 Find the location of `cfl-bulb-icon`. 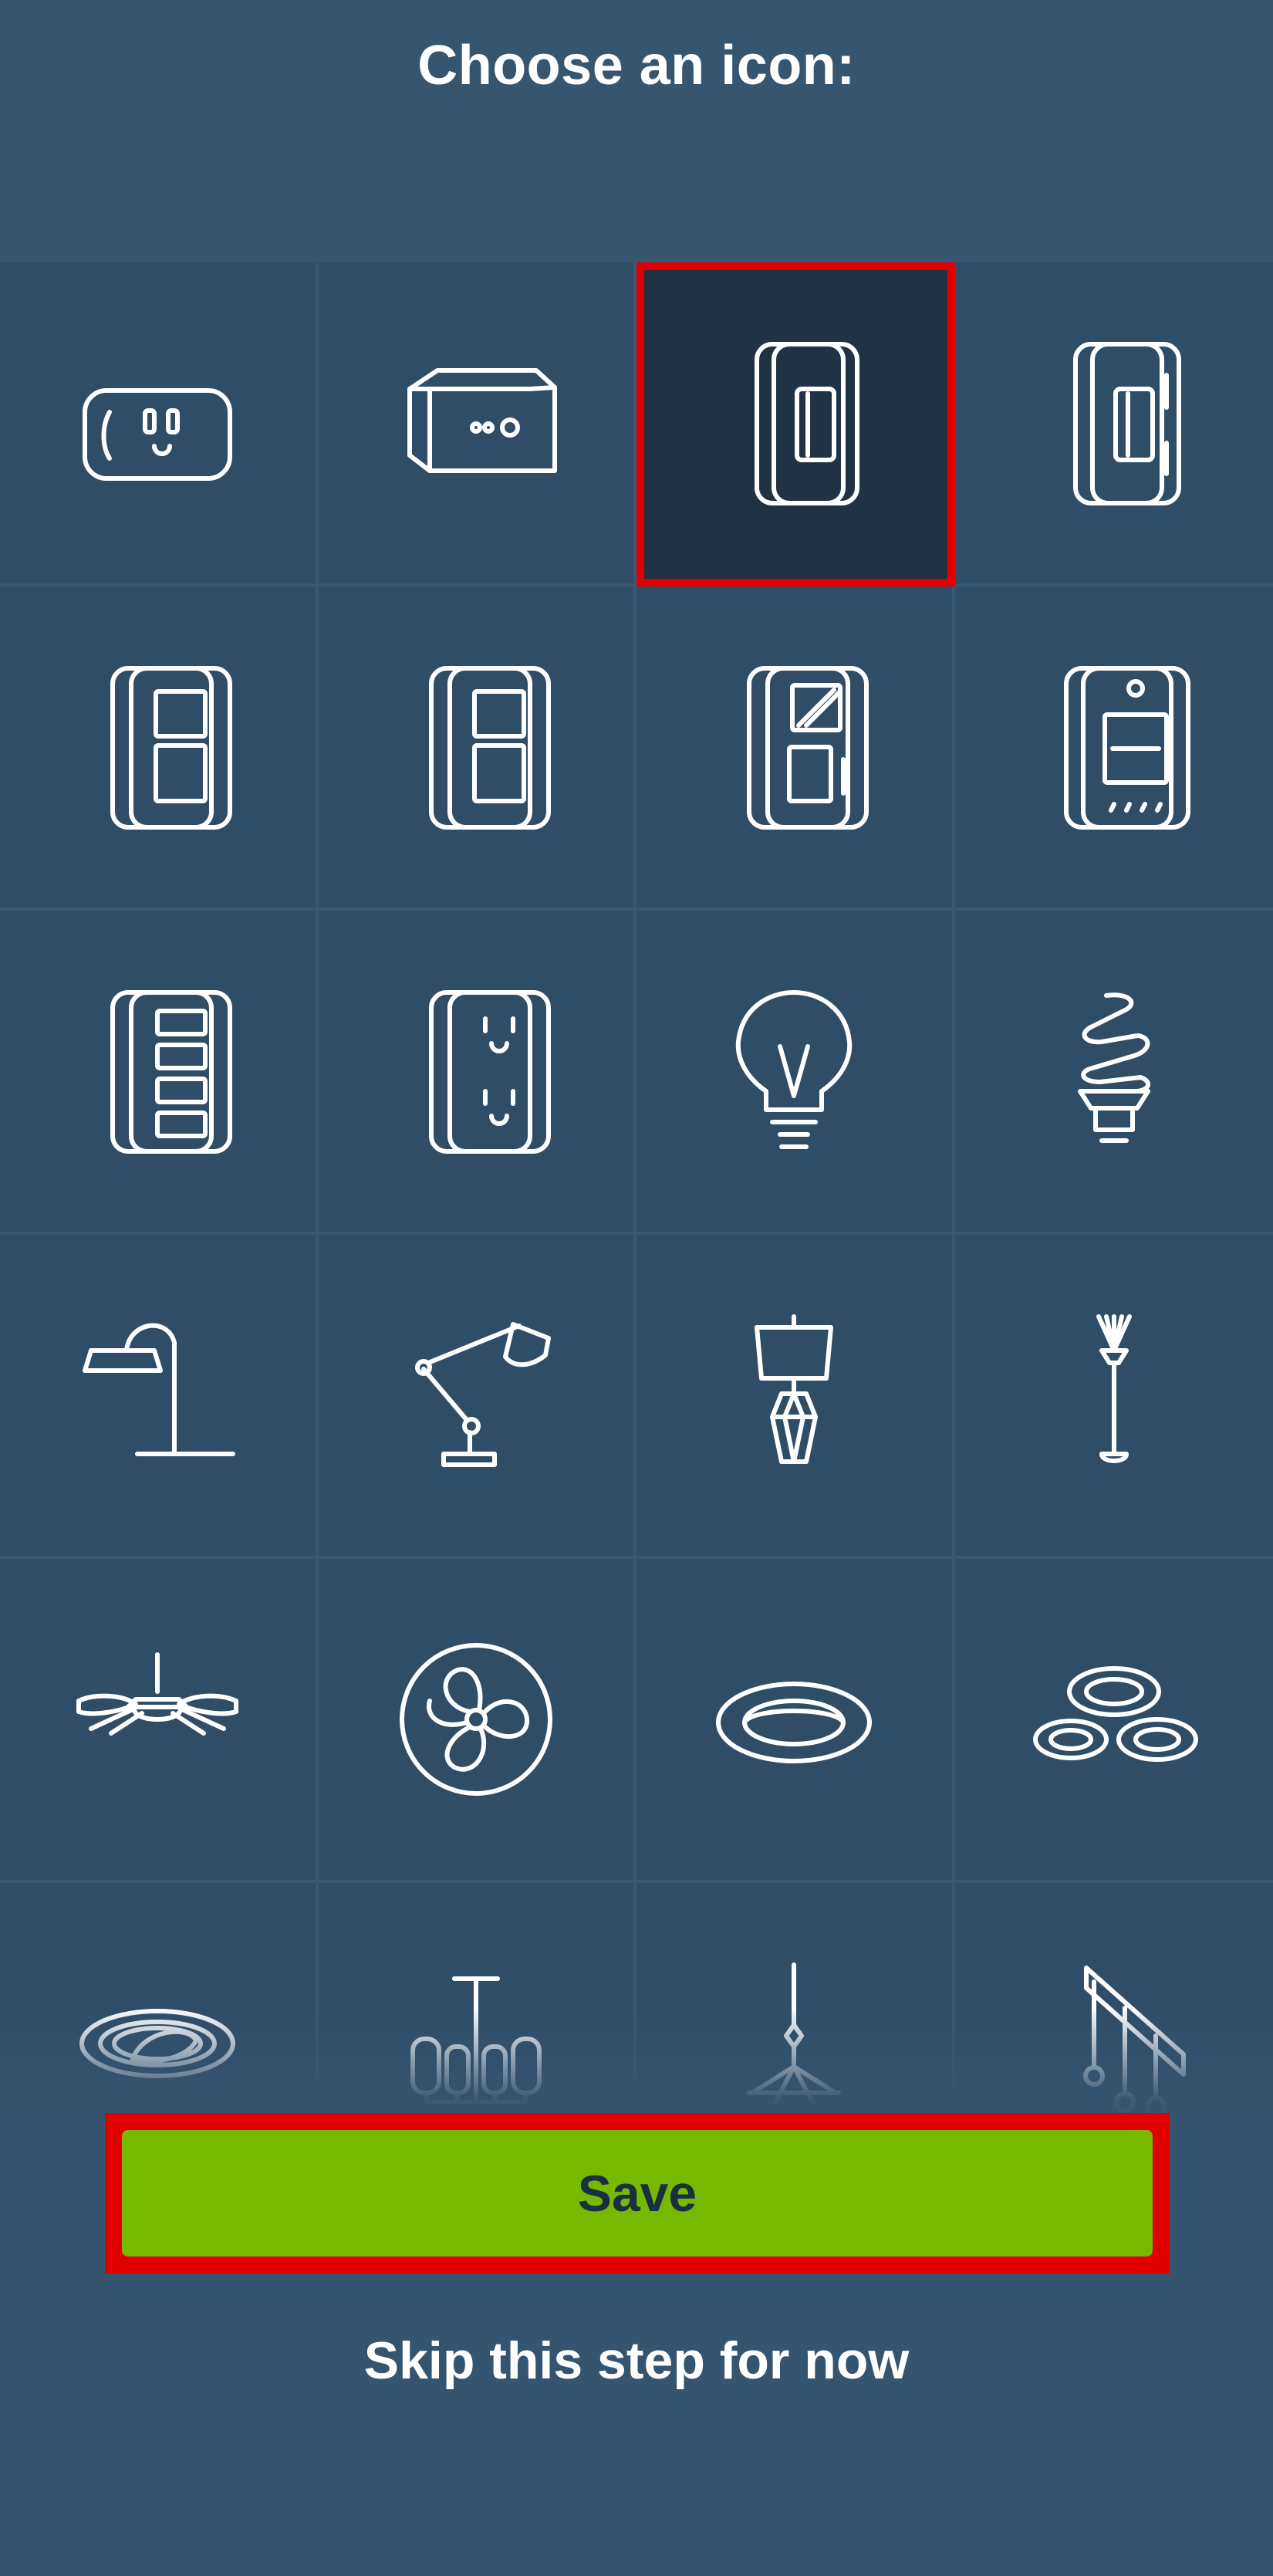

cfl-bulb-icon is located at coordinates (1113, 1067).